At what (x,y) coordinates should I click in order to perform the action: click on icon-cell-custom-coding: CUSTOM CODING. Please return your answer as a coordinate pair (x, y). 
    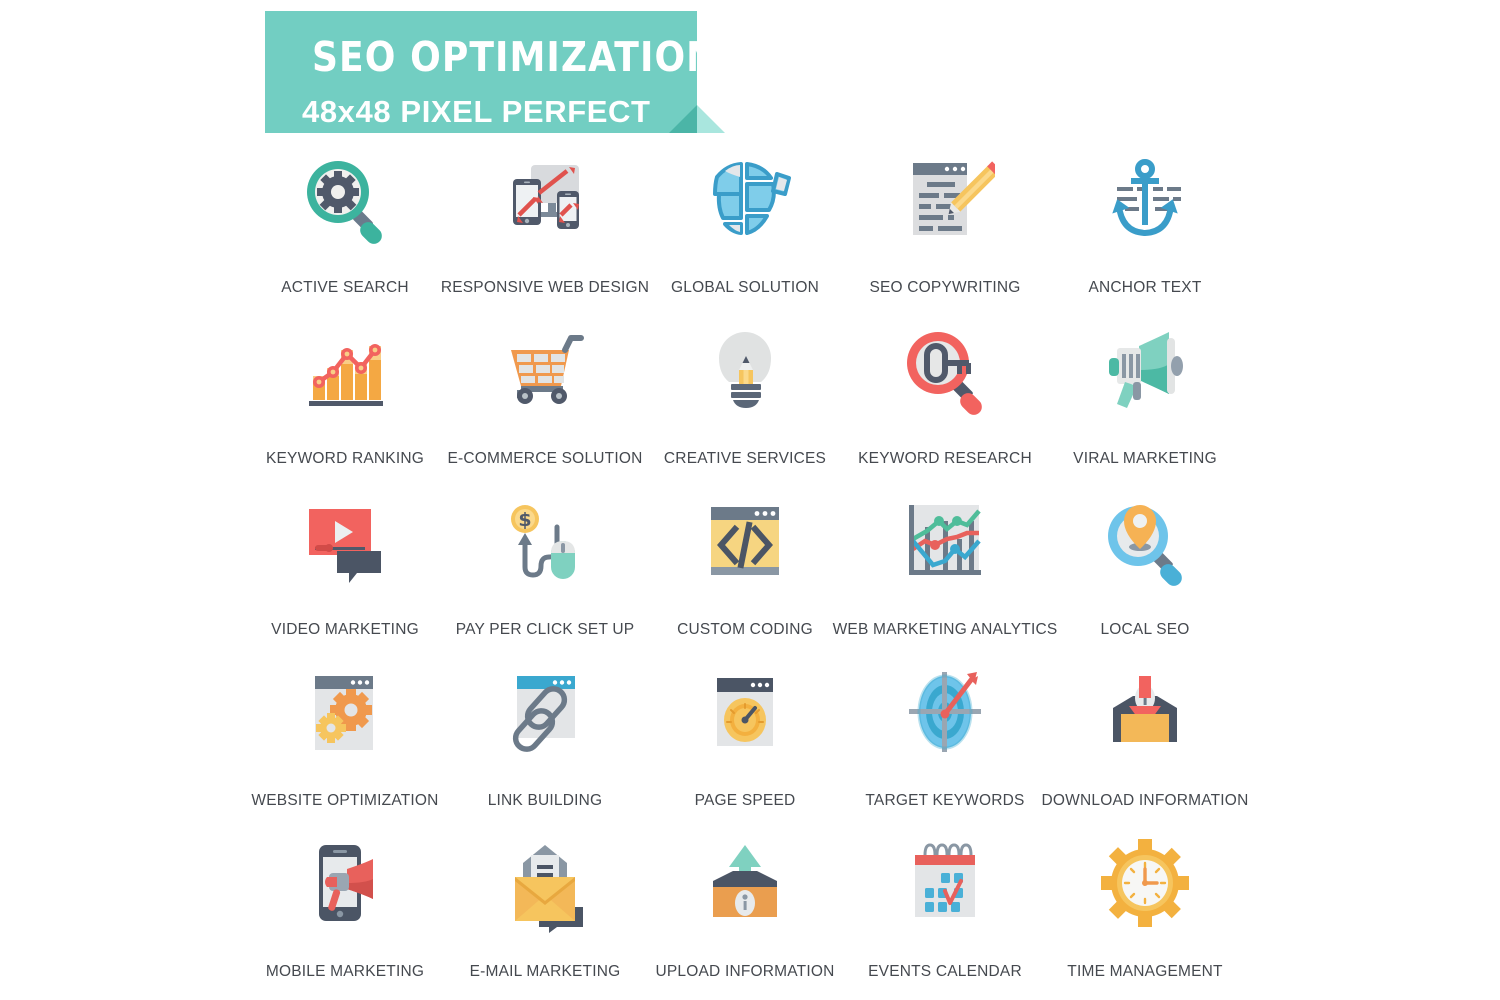
    Looking at the image, I should click on (745, 572).